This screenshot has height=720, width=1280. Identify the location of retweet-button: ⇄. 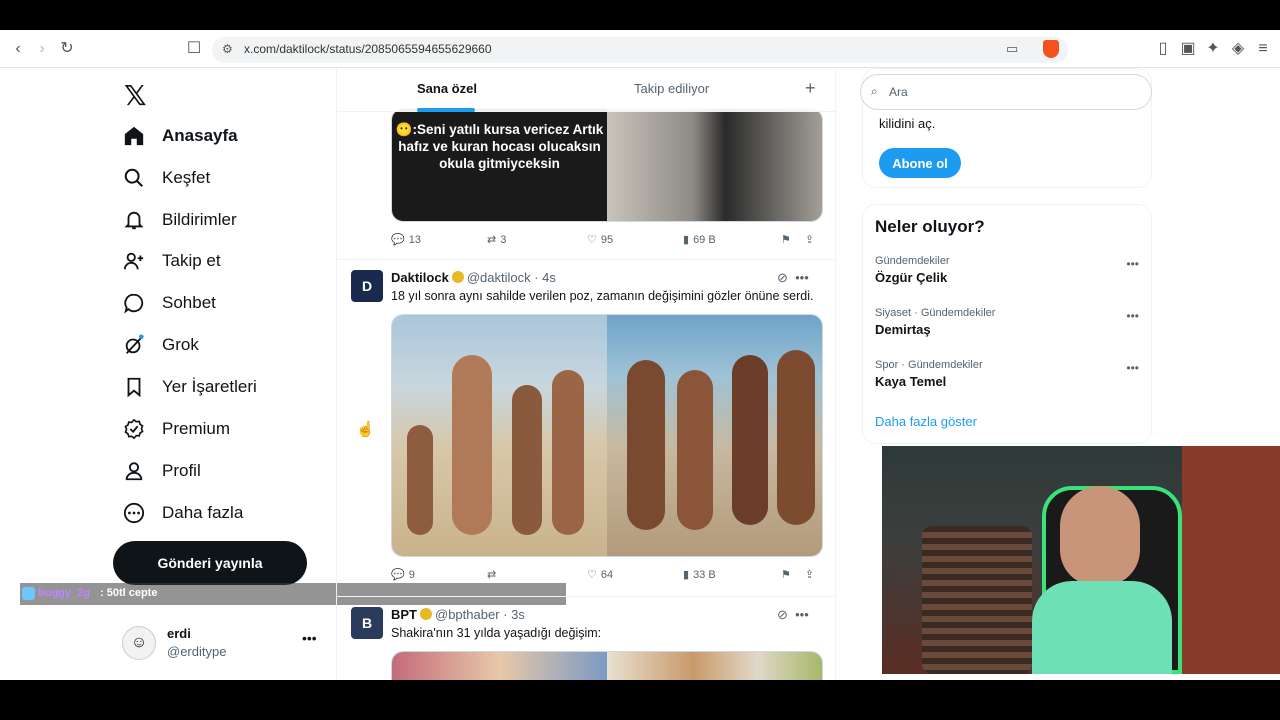
(493, 574).